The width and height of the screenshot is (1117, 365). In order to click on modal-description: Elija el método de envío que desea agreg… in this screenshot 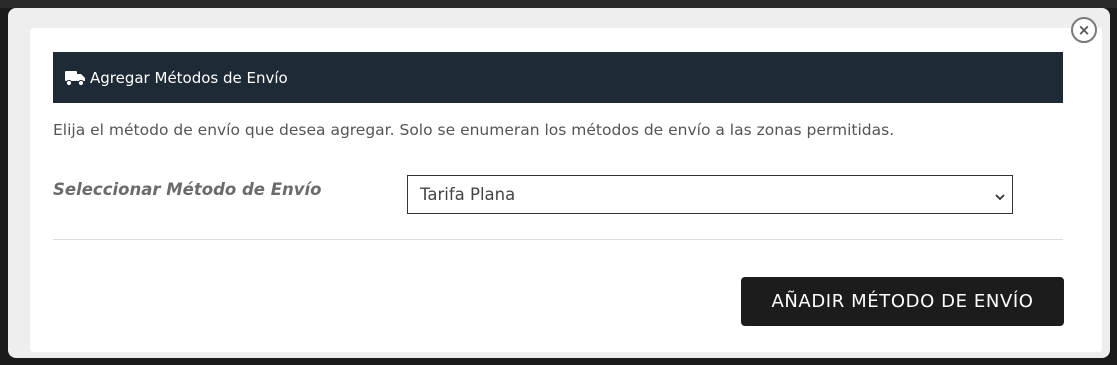, I will do `click(474, 130)`.